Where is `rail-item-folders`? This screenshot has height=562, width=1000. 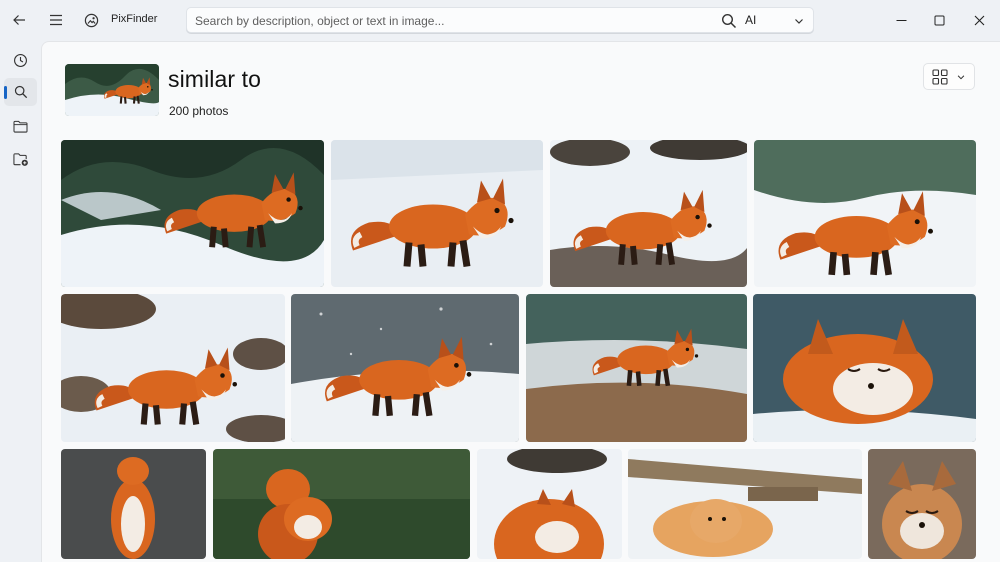 rail-item-folders is located at coordinates (20, 126).